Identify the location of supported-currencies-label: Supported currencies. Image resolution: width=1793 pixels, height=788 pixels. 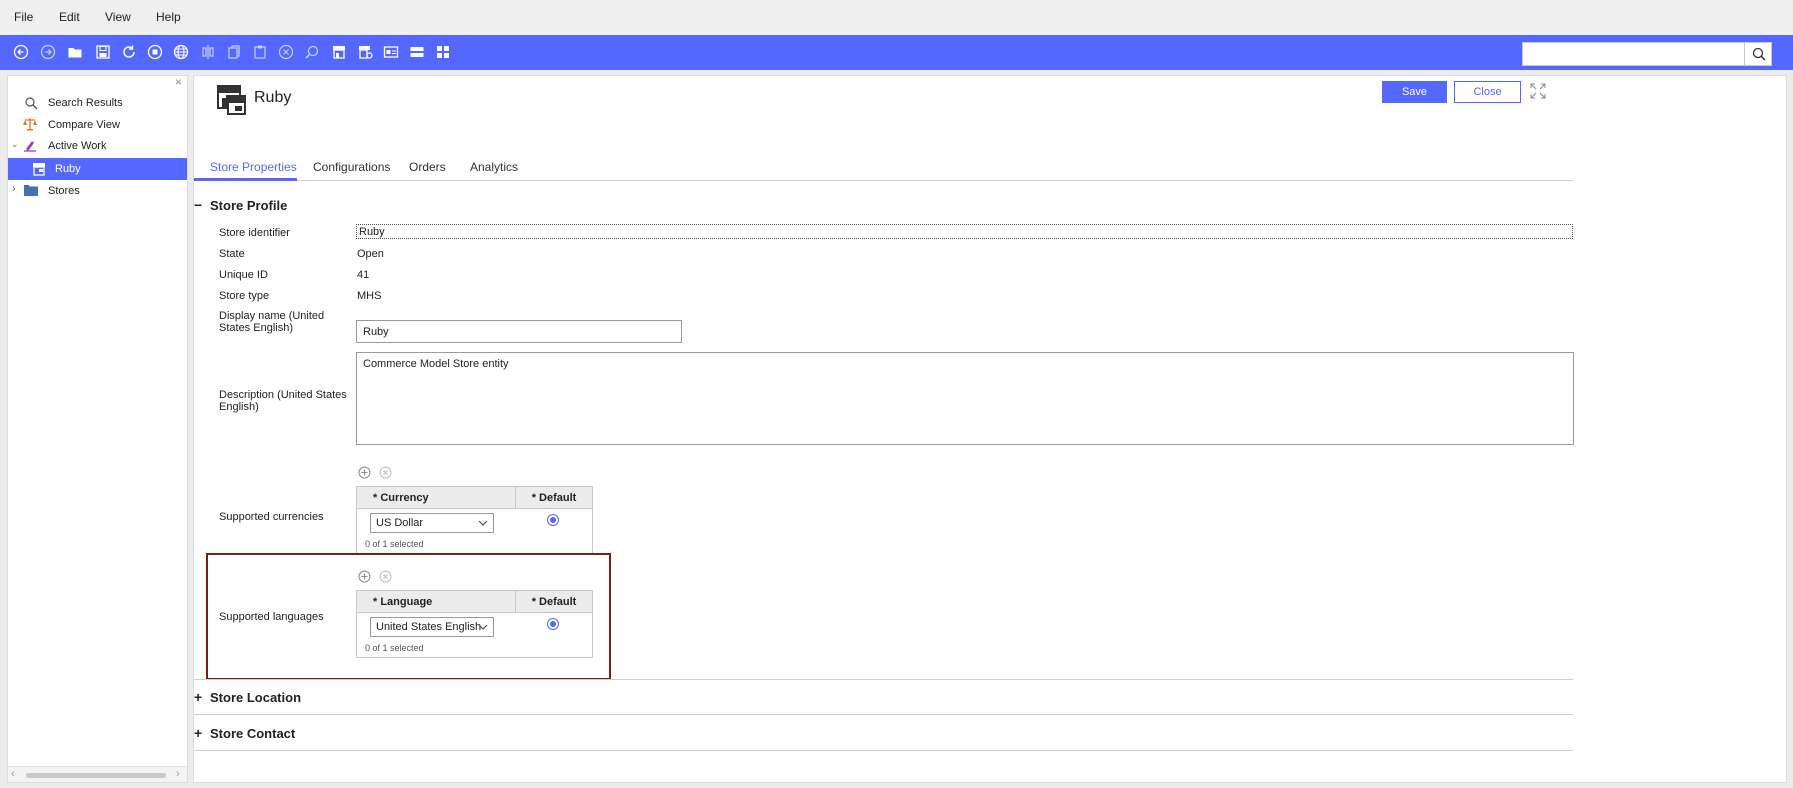
(271, 517).